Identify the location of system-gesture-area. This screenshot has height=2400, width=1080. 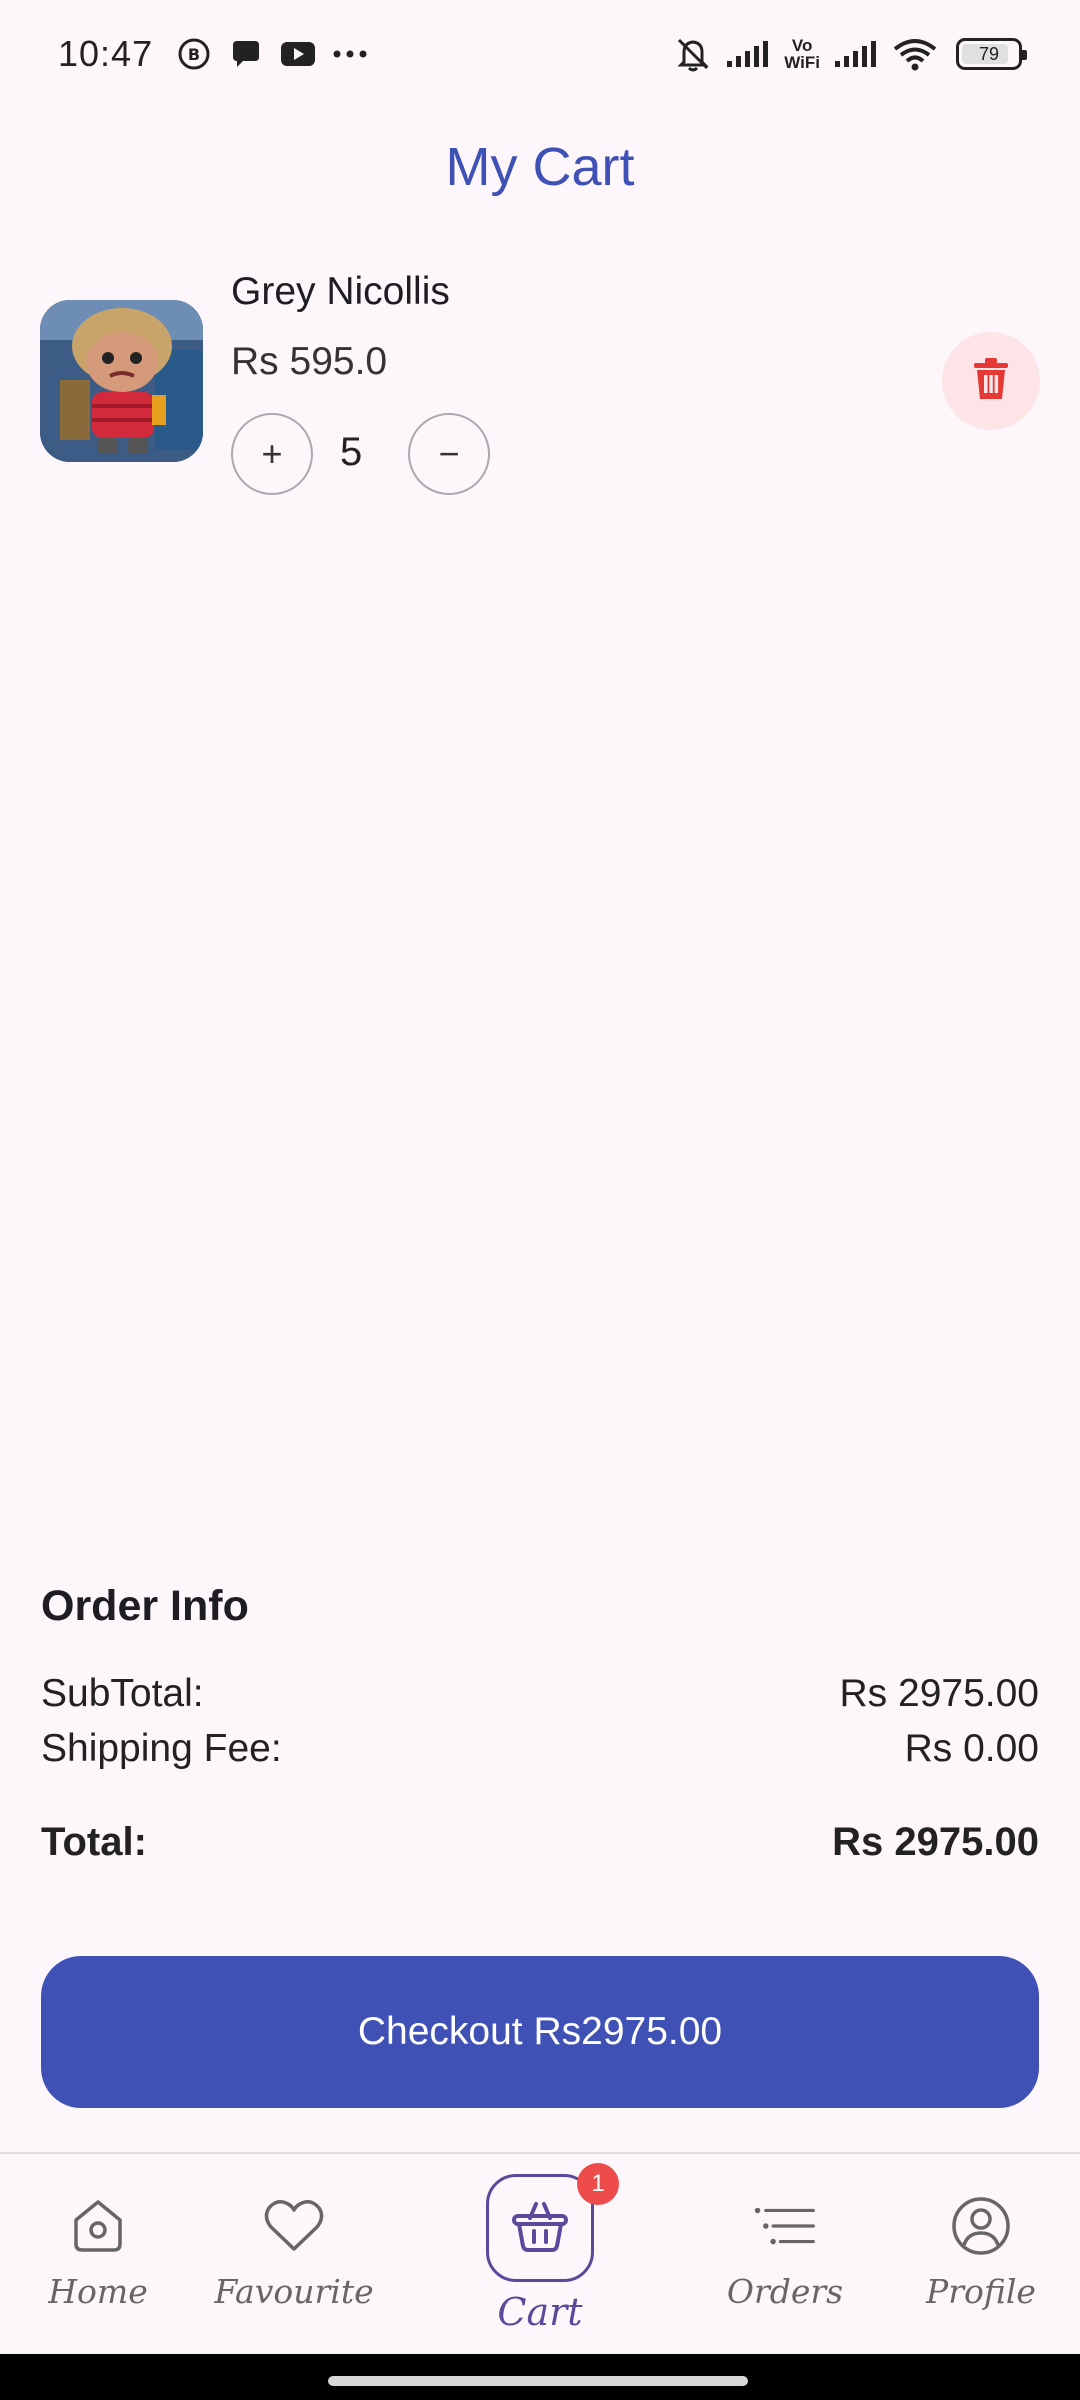
(540, 2377).